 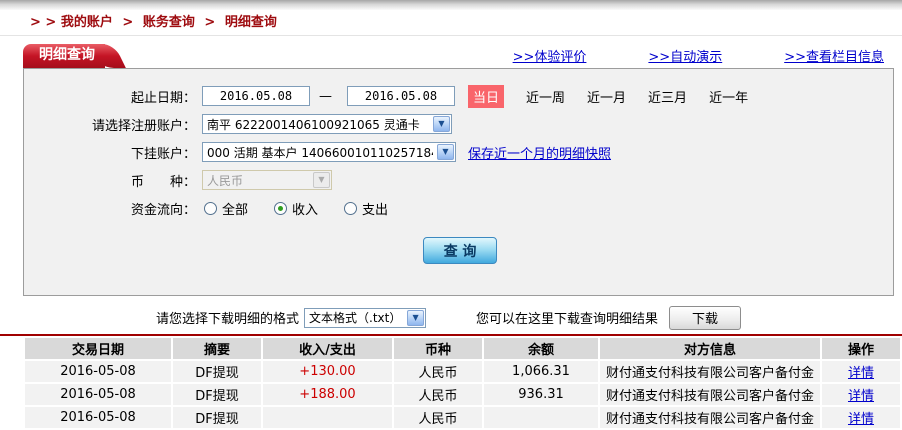 What do you see at coordinates (539, 152) in the screenshot?
I see `snapshot-link: 保存近一个月的明细快照` at bounding box center [539, 152].